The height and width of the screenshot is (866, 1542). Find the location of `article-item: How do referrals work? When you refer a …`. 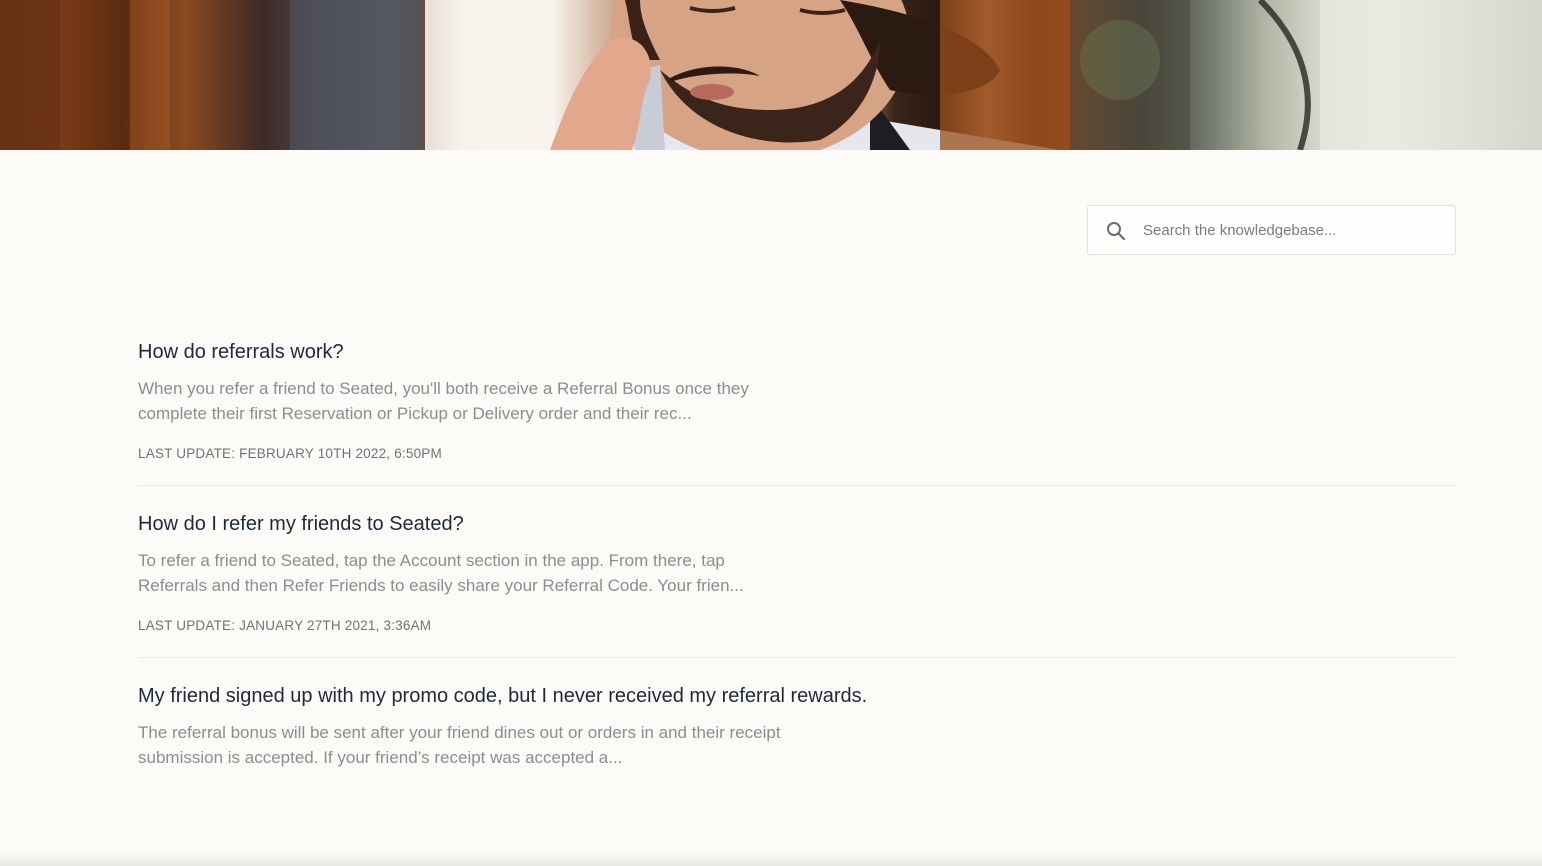

article-item: How do referrals work? When you refer a … is located at coordinates (797, 412).